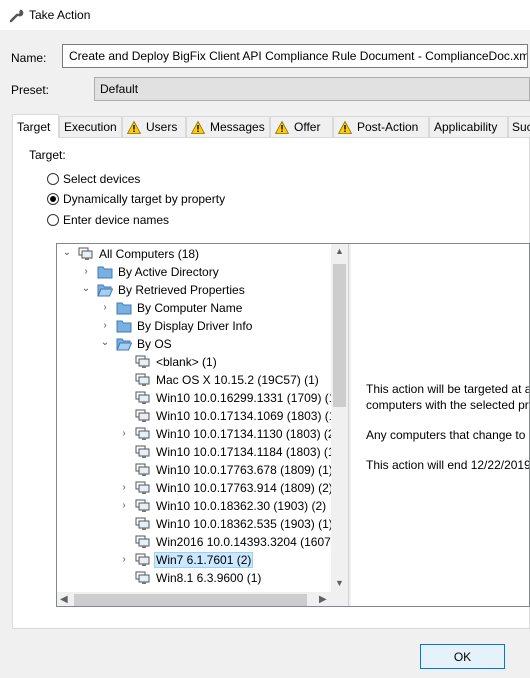 This screenshot has height=678, width=530. Describe the element at coordinates (301, 126) in the screenshot. I see `tab-offer: Offer` at that location.